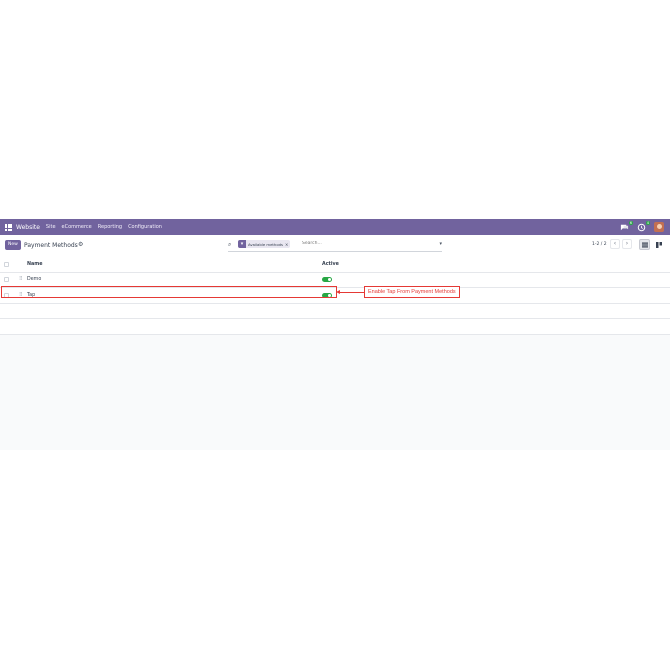  I want to click on list-view-button, so click(644, 244).